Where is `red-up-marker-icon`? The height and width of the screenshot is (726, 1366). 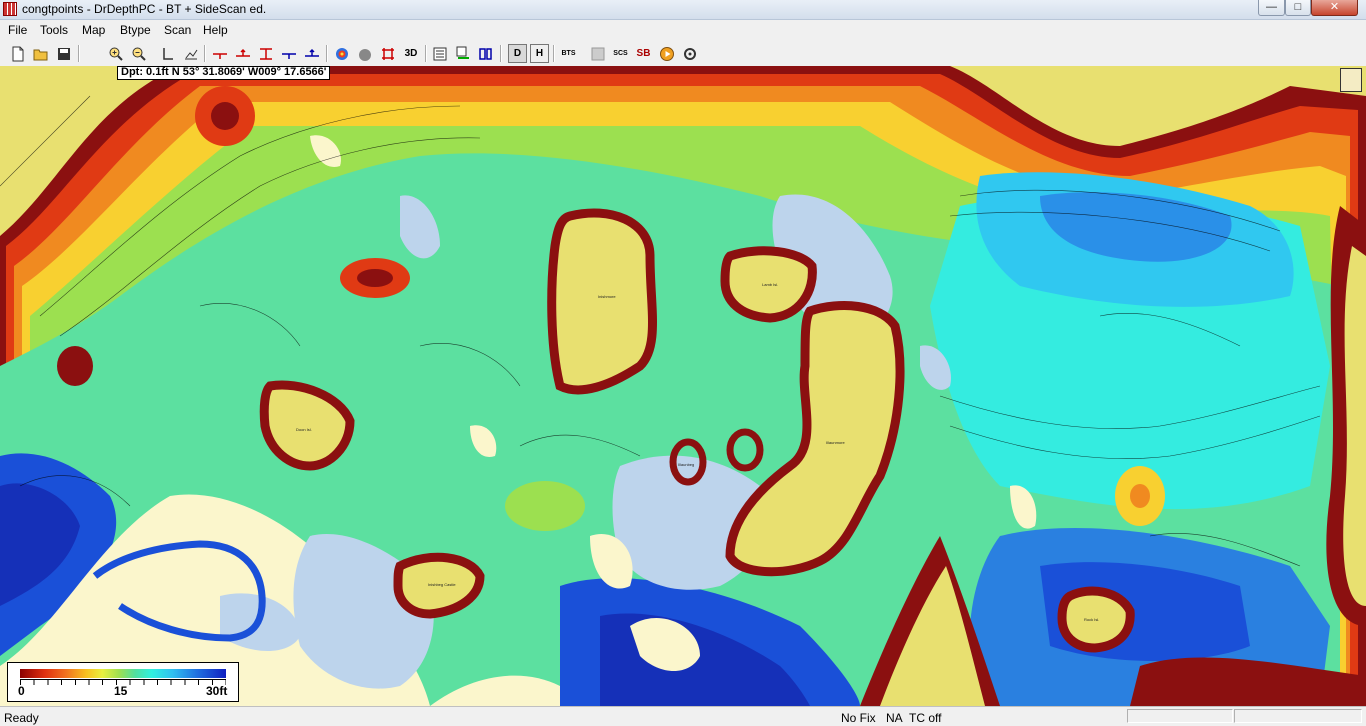 red-up-marker-icon is located at coordinates (242, 53).